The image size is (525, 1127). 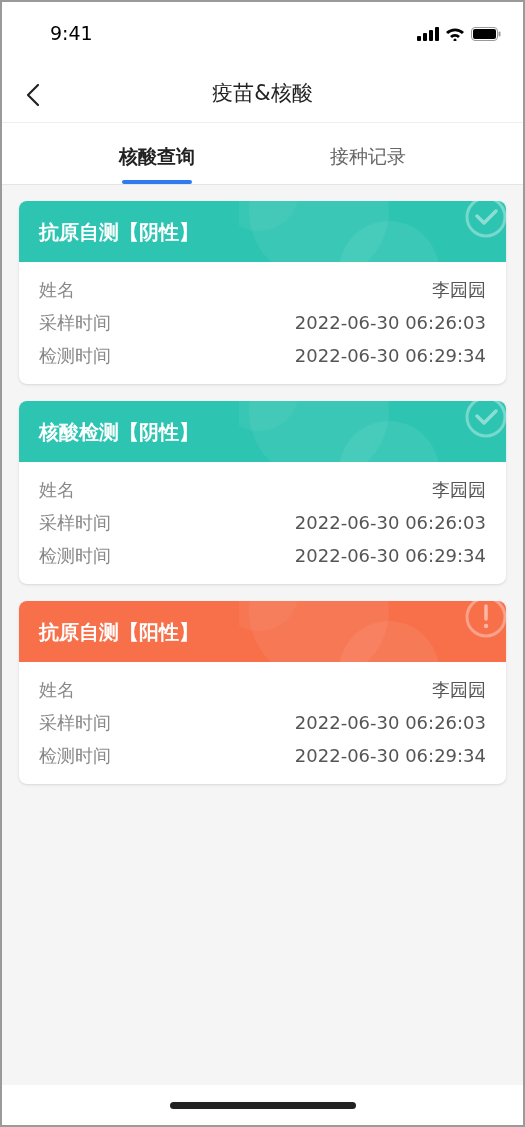 What do you see at coordinates (428, 33) in the screenshot?
I see `signal-icon` at bounding box center [428, 33].